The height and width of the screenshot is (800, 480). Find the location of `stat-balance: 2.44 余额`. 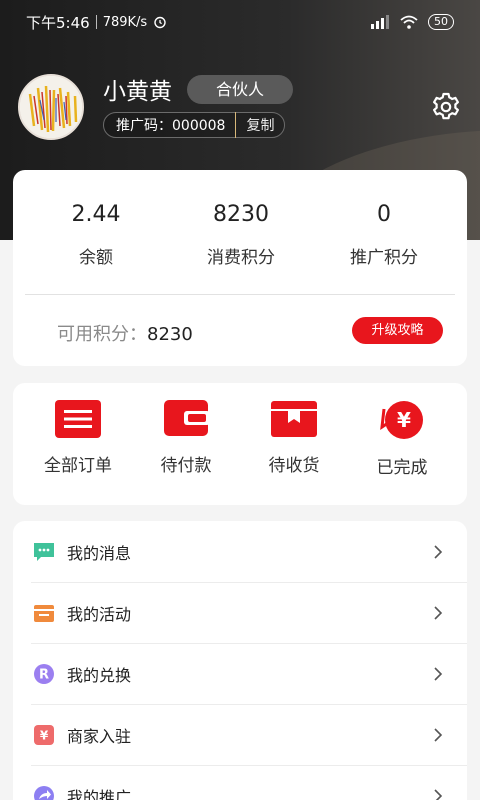

stat-balance: 2.44 余额 is located at coordinates (96, 235).